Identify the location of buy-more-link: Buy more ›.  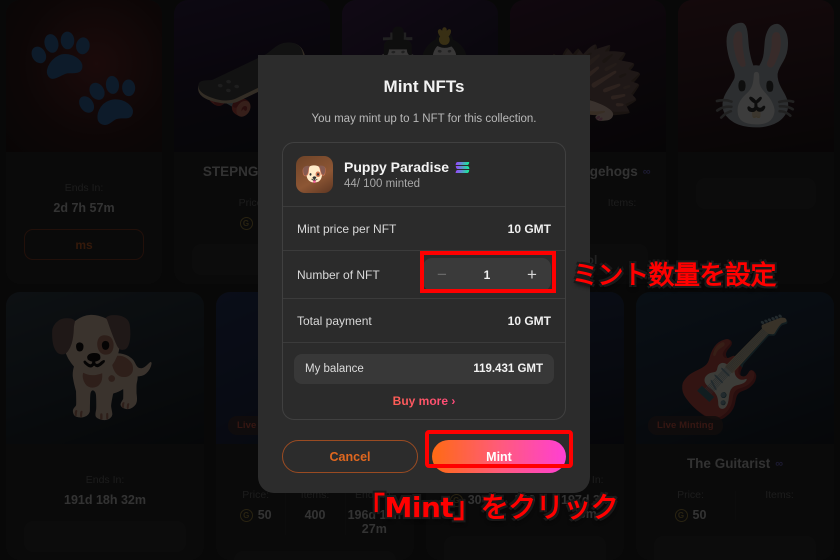
(424, 401).